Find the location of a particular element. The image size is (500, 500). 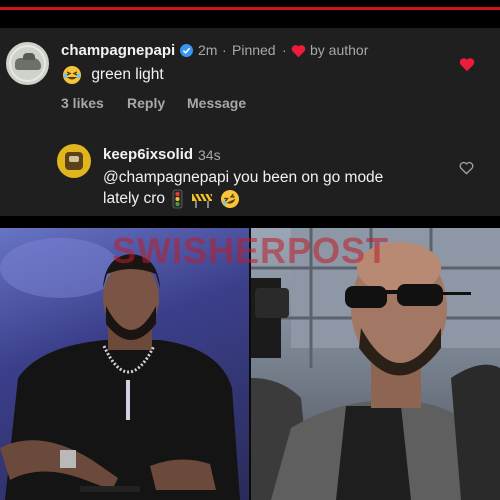

red-heart-icon is located at coordinates (298, 51).